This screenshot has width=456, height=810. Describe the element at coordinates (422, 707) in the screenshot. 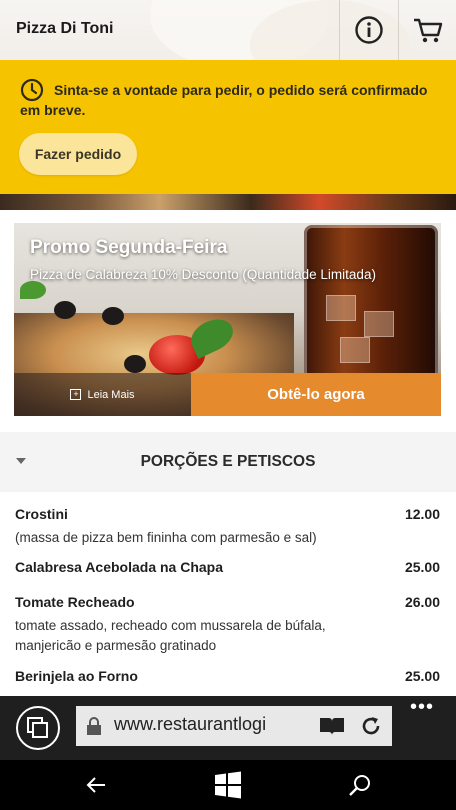

I see `more-options-button: •••` at that location.